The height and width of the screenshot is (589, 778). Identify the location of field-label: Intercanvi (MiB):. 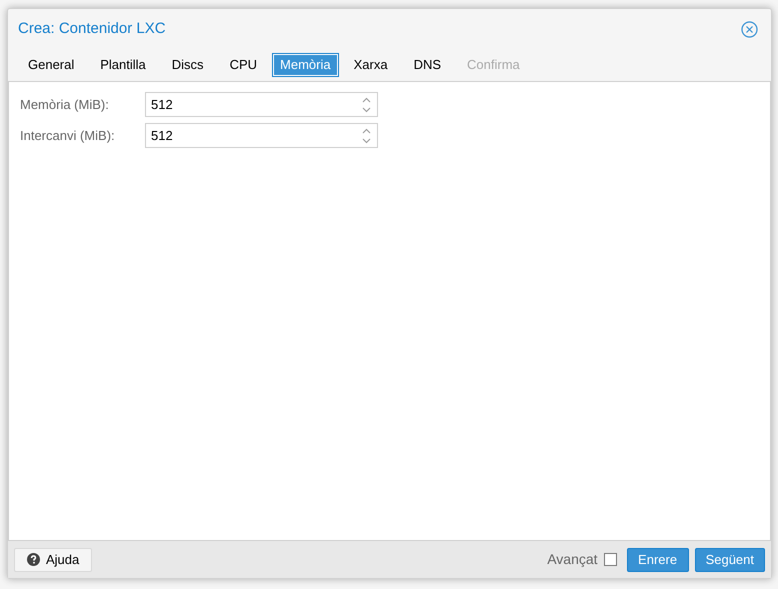
(68, 135).